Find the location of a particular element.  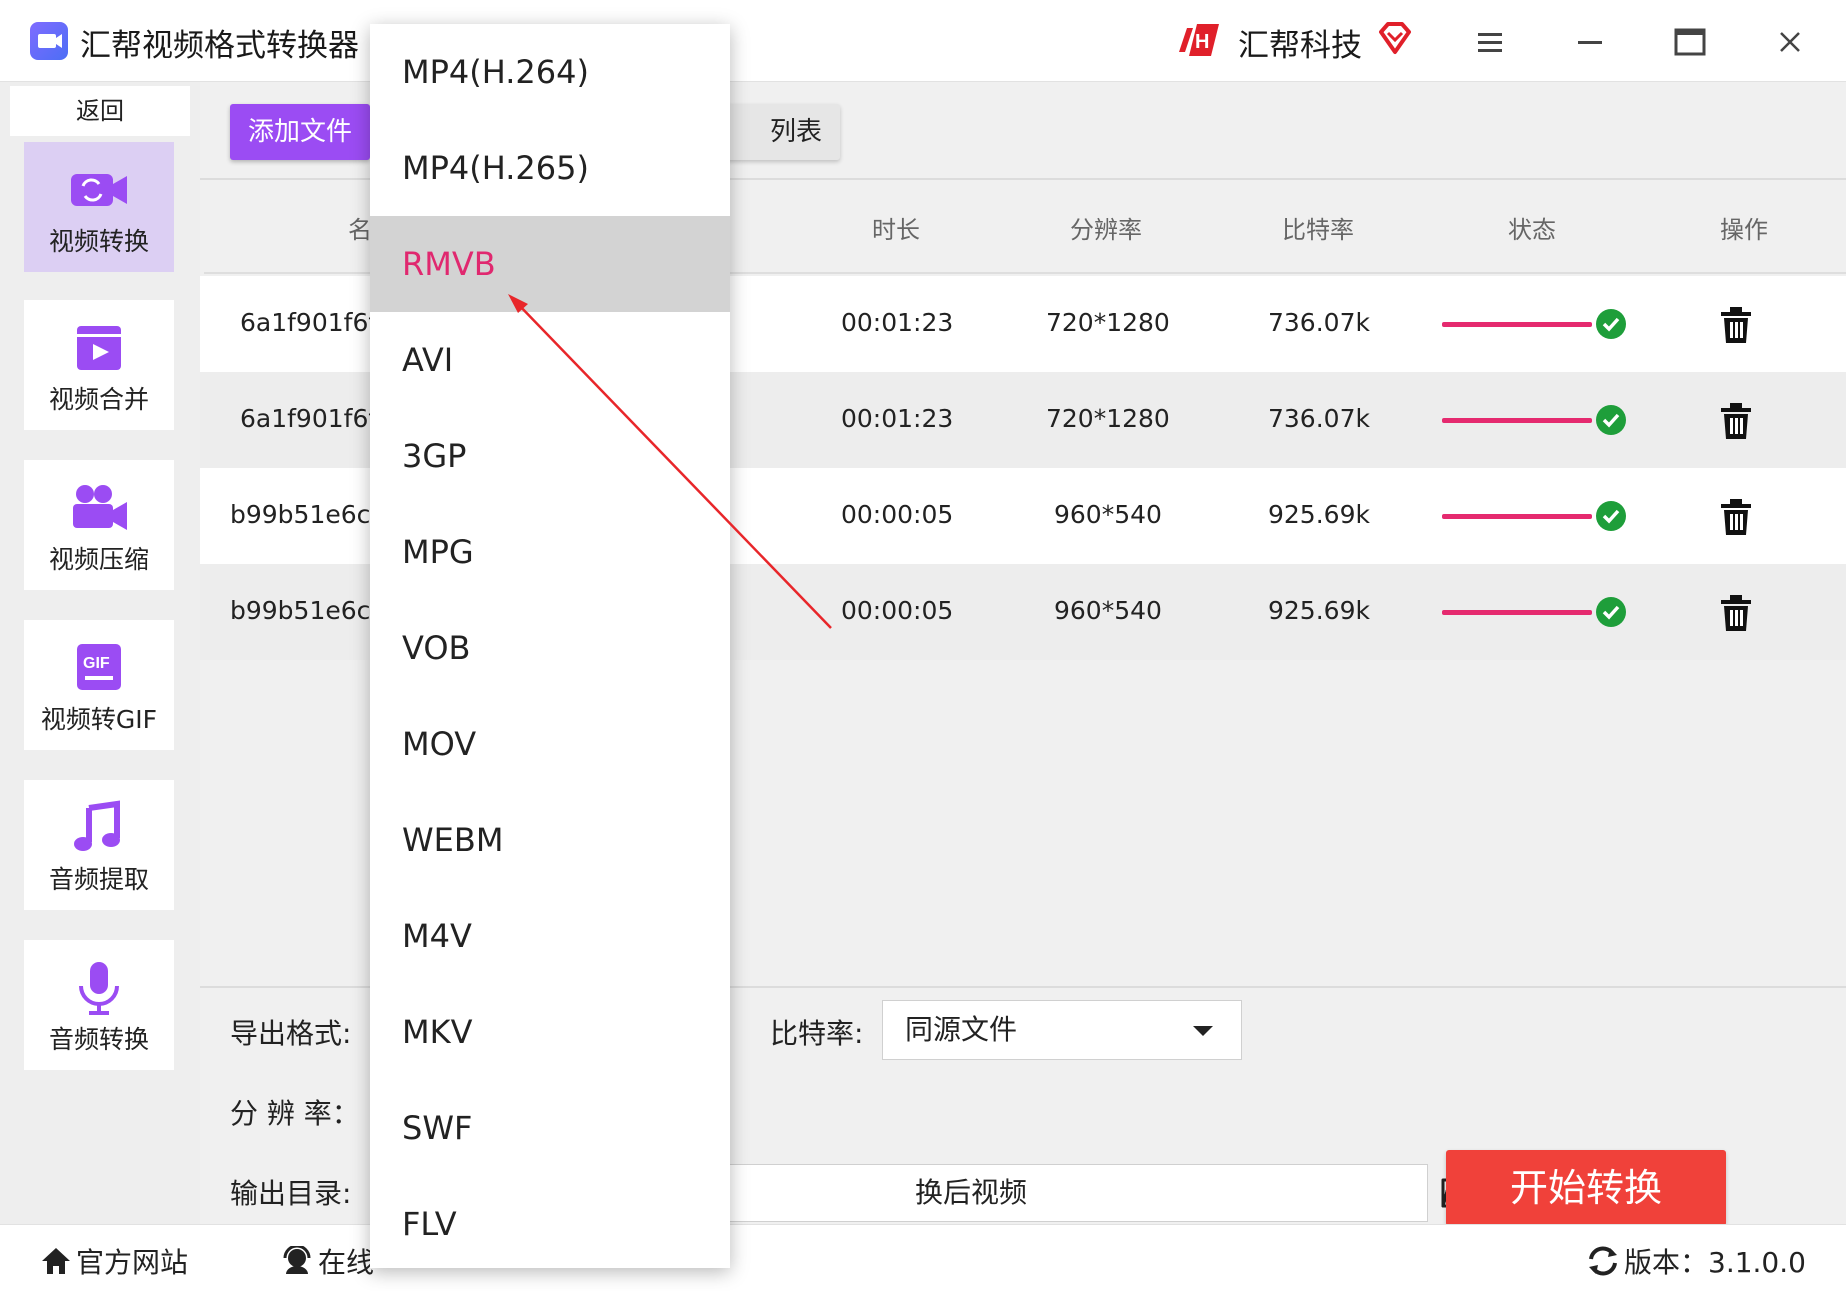

bitrate-label: 比特率: is located at coordinates (817, 1033).